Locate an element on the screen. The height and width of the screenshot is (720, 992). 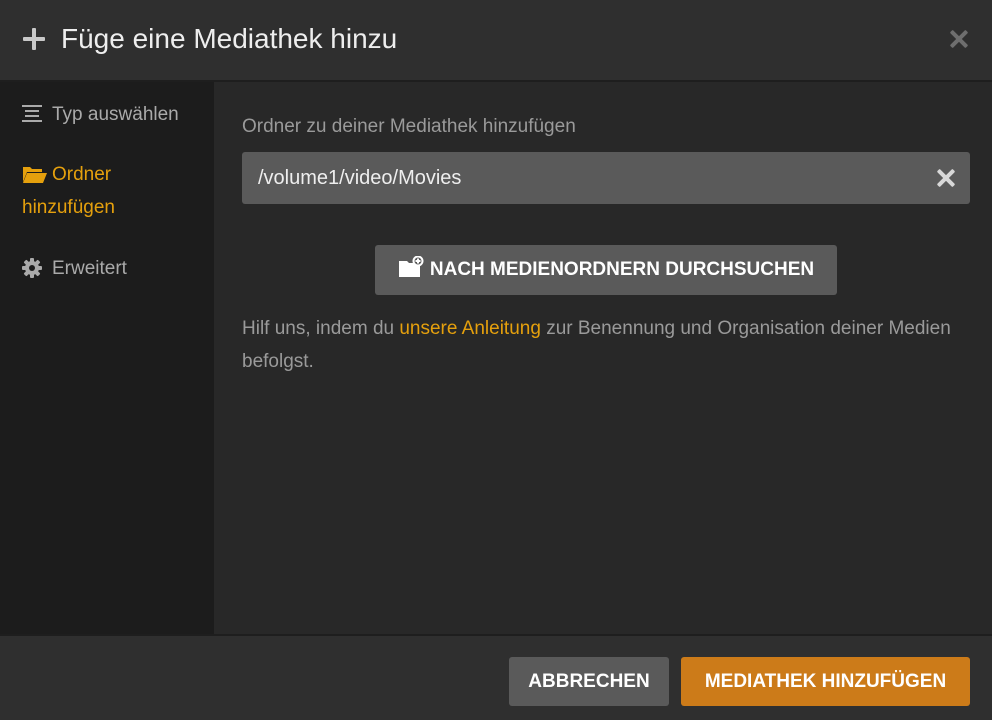
browse-button-label: NACH MEDIENORDNERN DURCHSUCHEN is located at coordinates (622, 269).